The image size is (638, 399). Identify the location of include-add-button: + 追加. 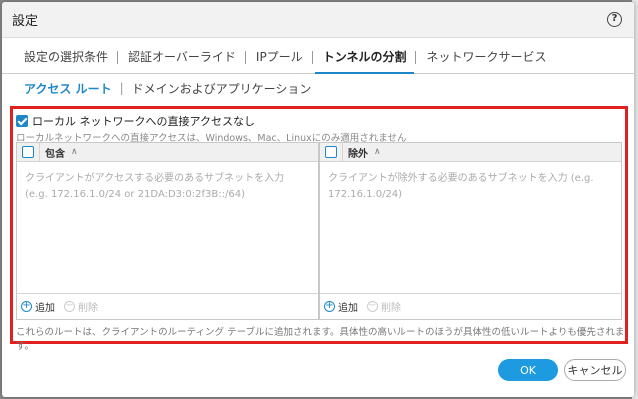
(38, 306).